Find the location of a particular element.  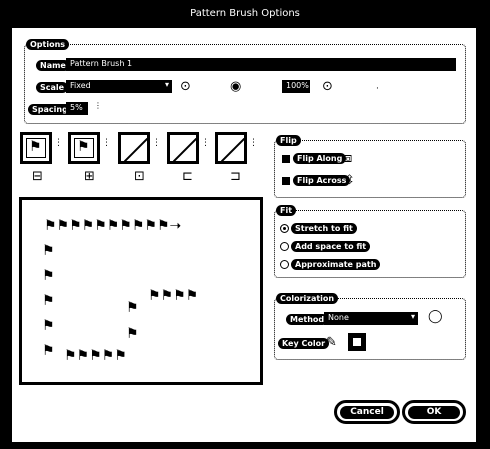

spacing-input: 5% is located at coordinates (77, 108).